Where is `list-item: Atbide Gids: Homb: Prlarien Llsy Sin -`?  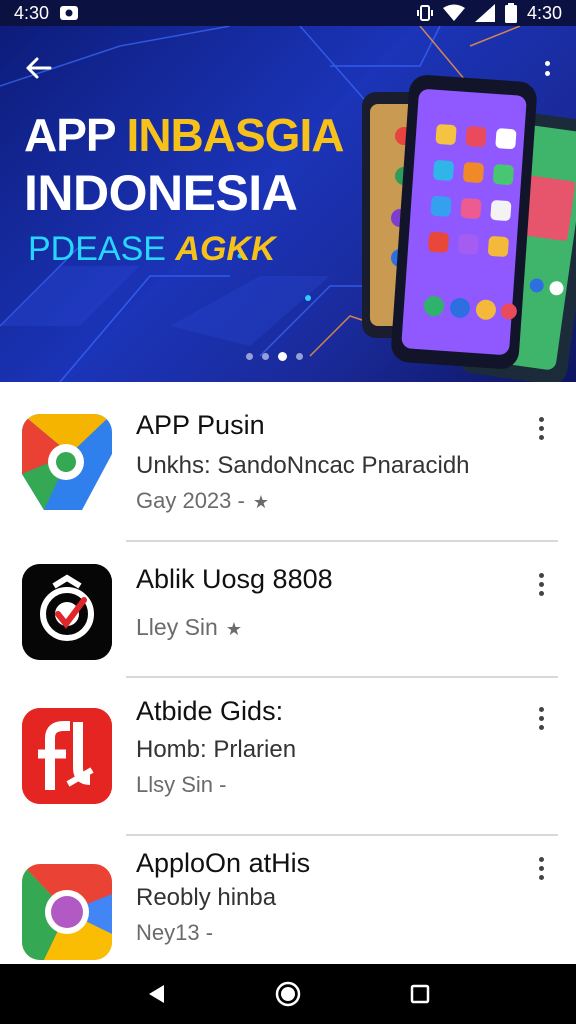 list-item: Atbide Gids: Homb: Prlarien Llsy Sin - is located at coordinates (288, 753).